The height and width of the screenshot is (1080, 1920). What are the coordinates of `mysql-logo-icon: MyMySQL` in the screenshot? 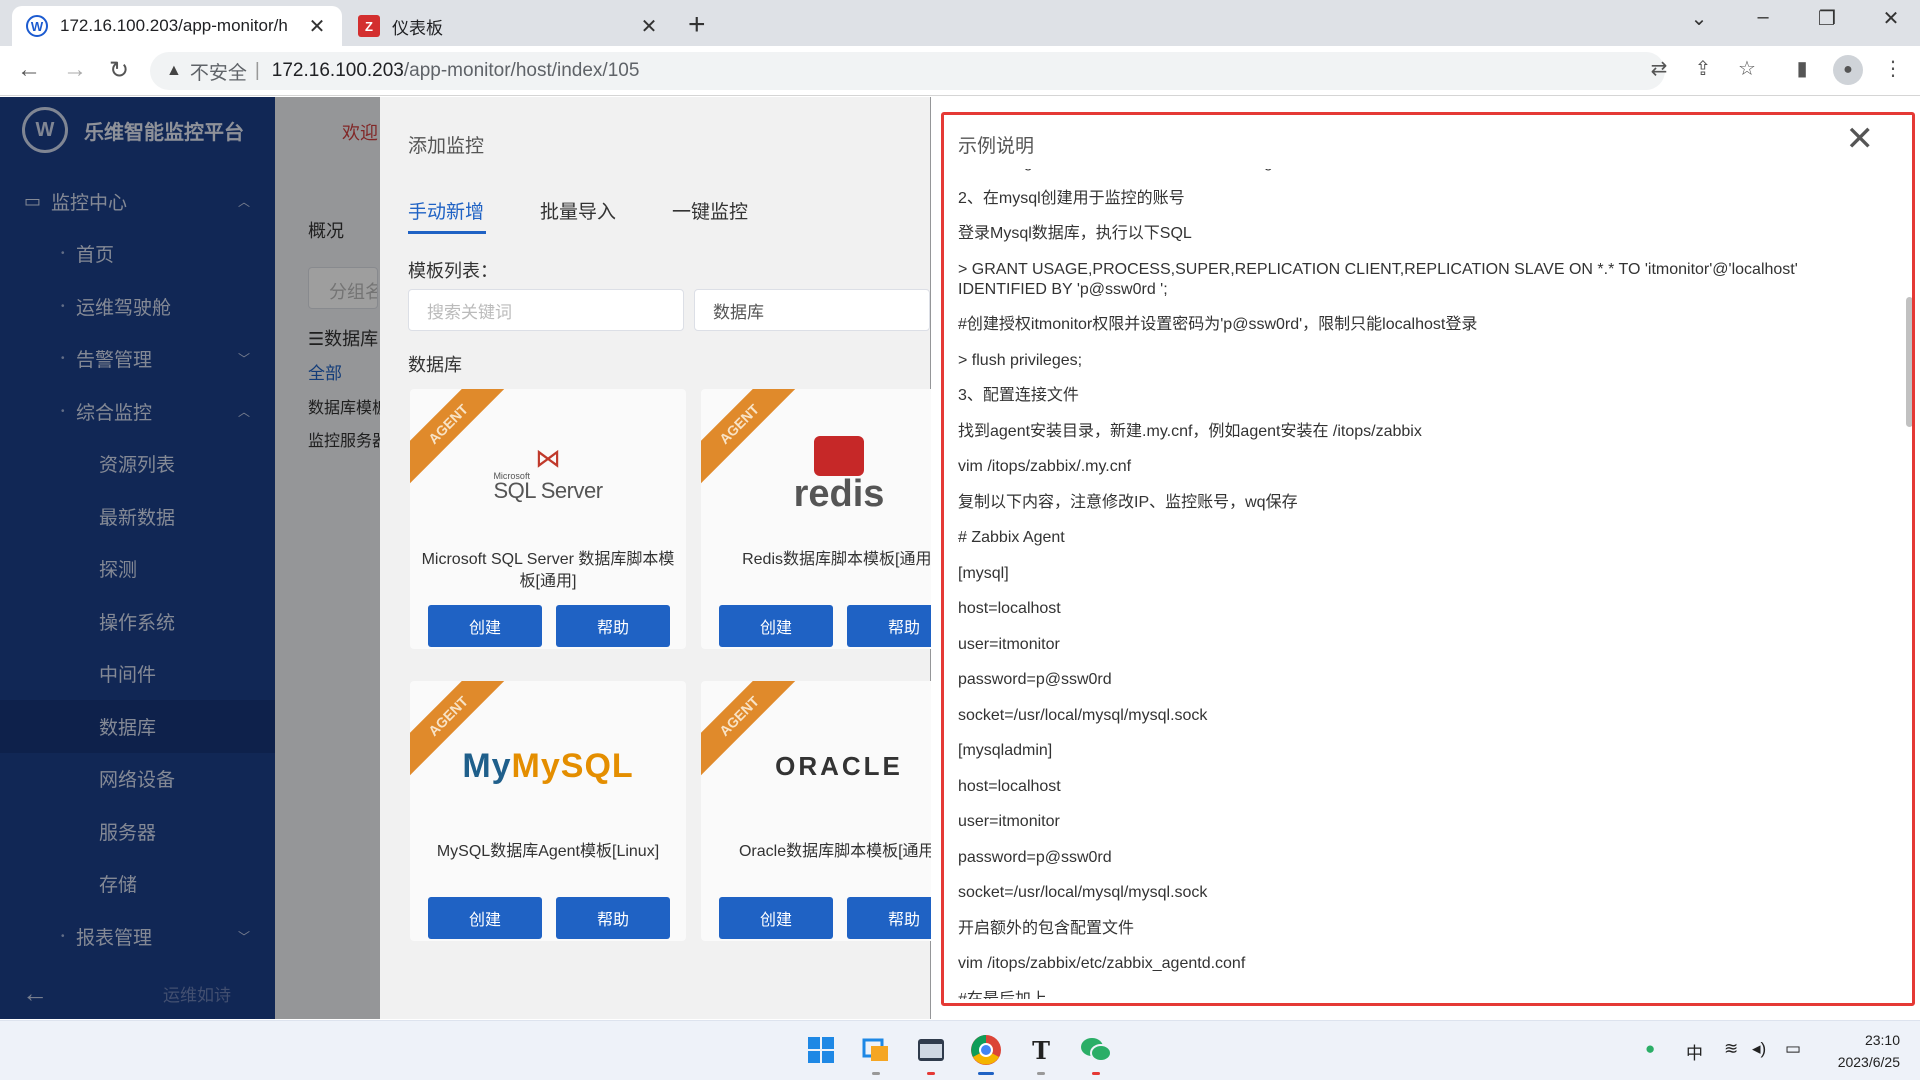 It's located at (548, 765).